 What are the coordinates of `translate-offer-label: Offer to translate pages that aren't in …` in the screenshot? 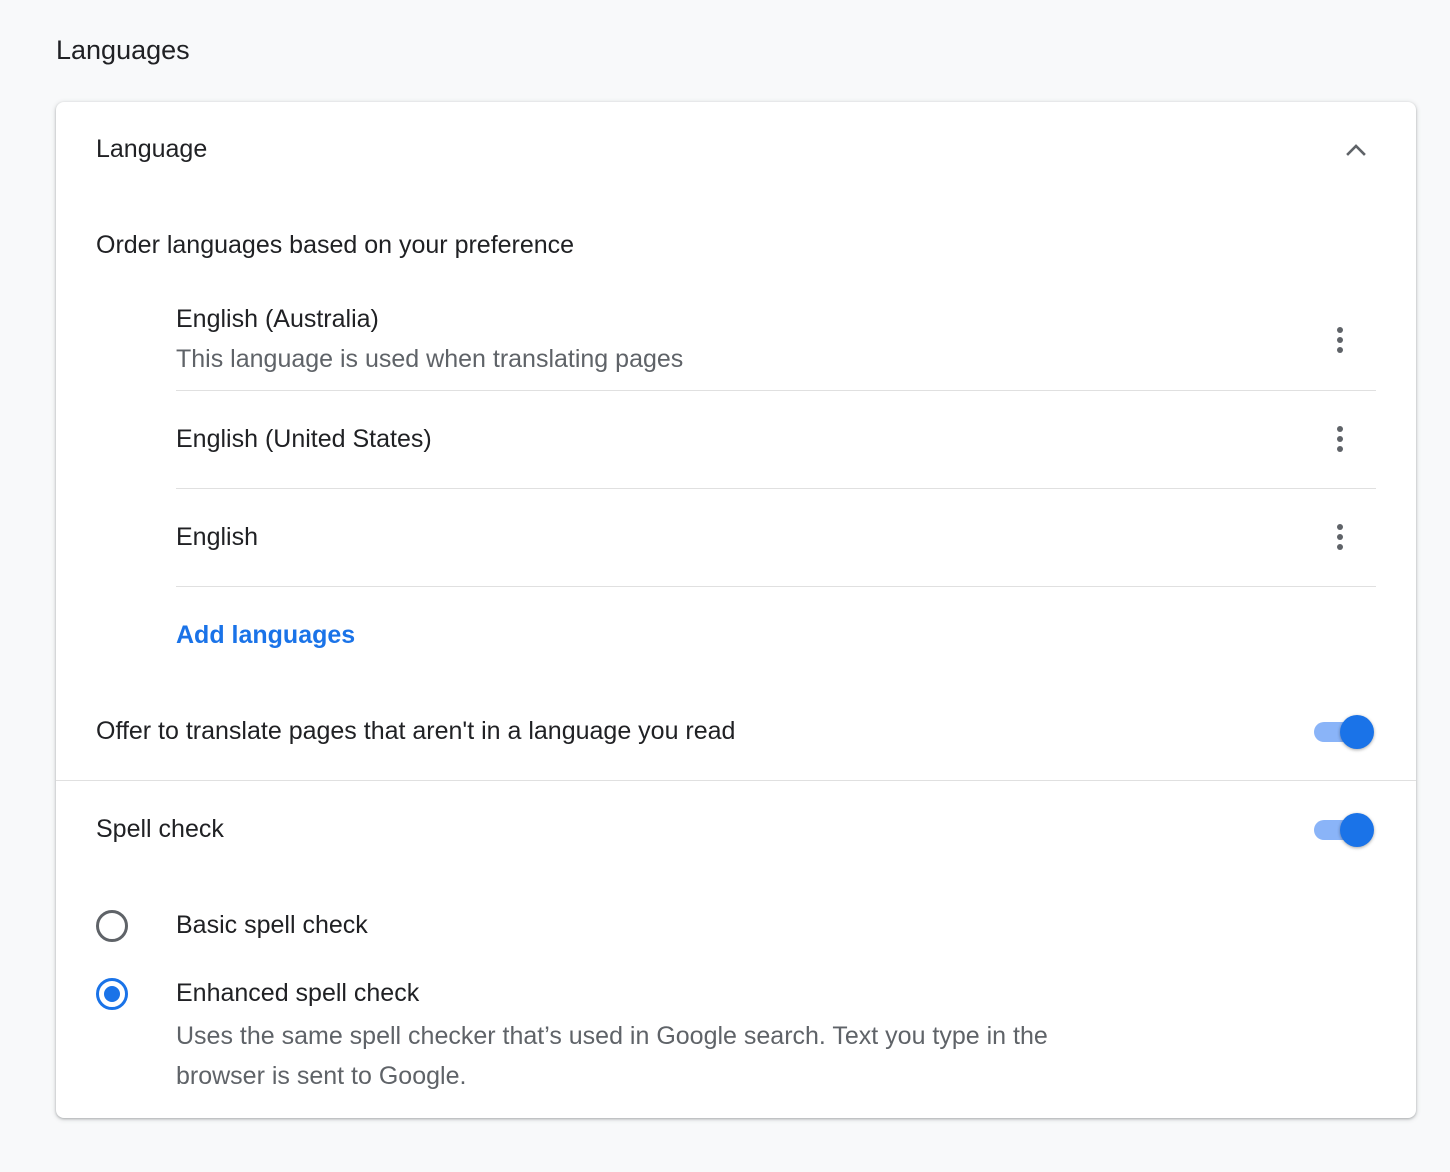 It's located at (416, 731).